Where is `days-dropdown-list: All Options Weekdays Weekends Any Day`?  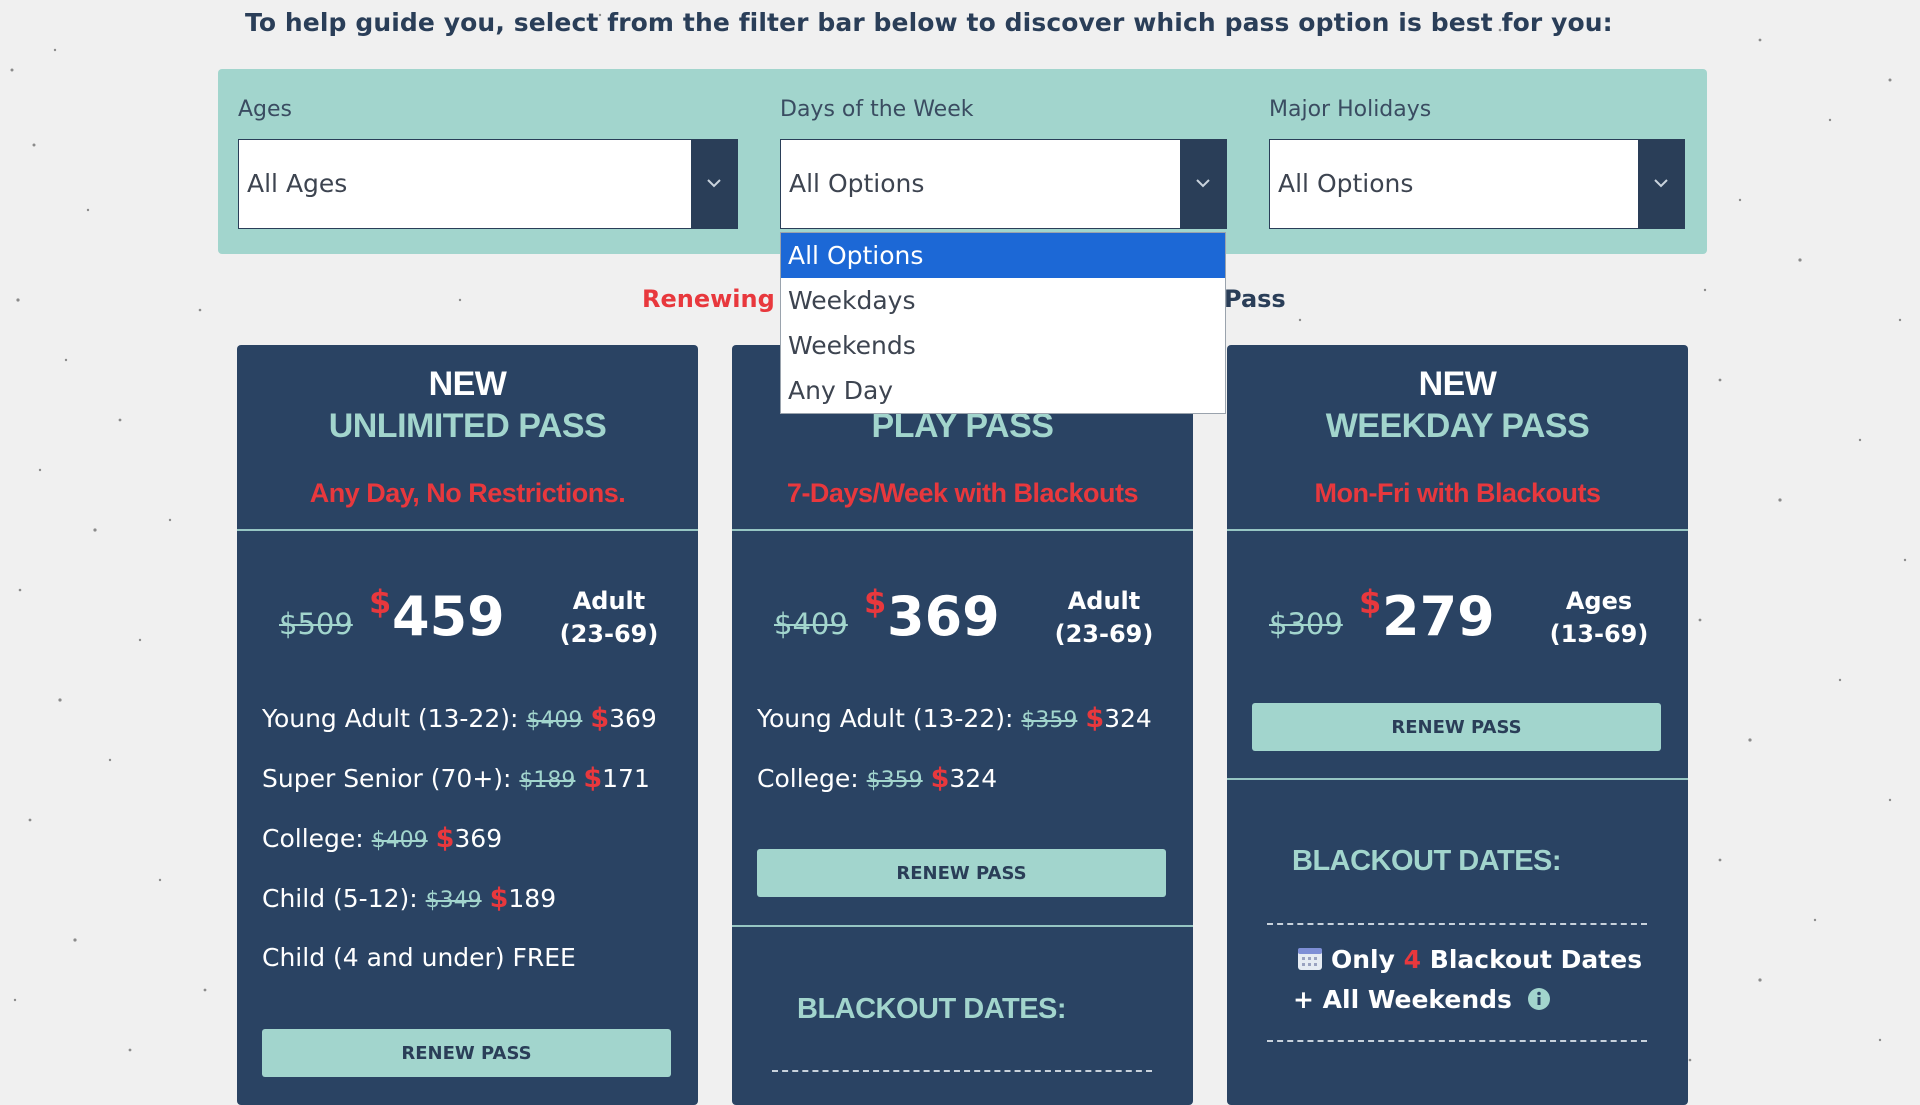 days-dropdown-list: All Options Weekdays Weekends Any Day is located at coordinates (1003, 323).